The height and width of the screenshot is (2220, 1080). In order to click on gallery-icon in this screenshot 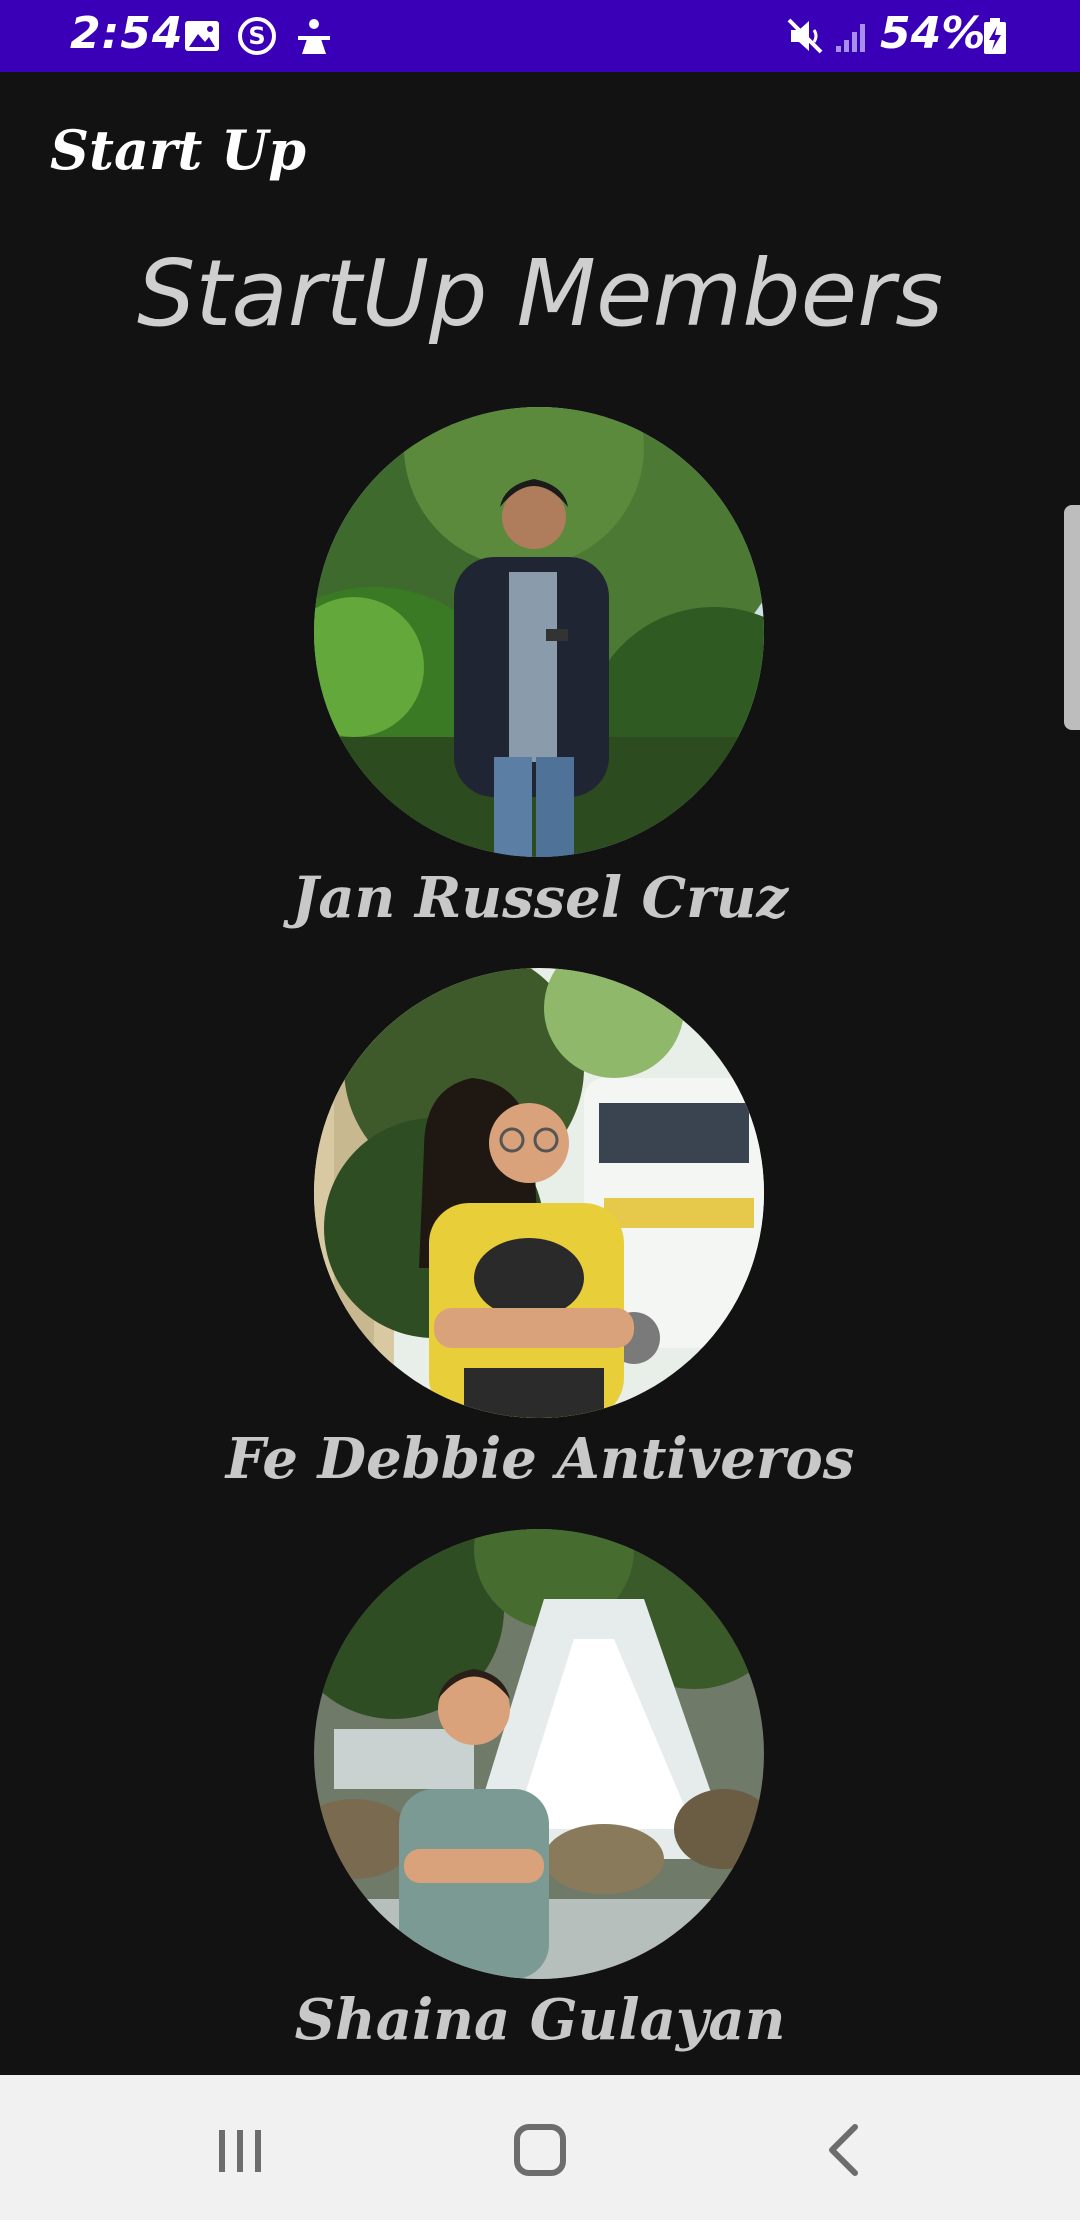, I will do `click(202, 36)`.